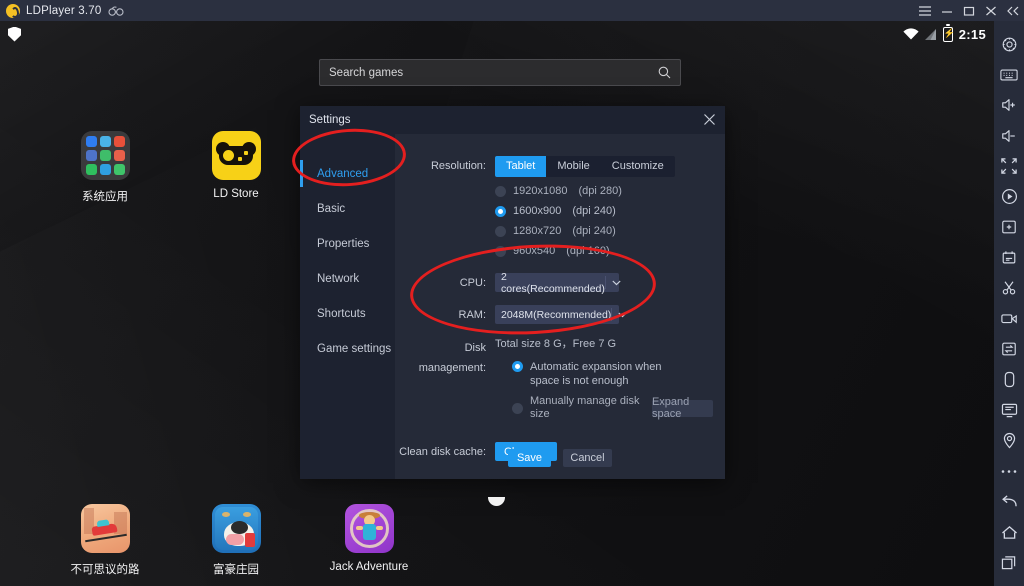  I want to click on video-record-icon, so click(1009, 319).